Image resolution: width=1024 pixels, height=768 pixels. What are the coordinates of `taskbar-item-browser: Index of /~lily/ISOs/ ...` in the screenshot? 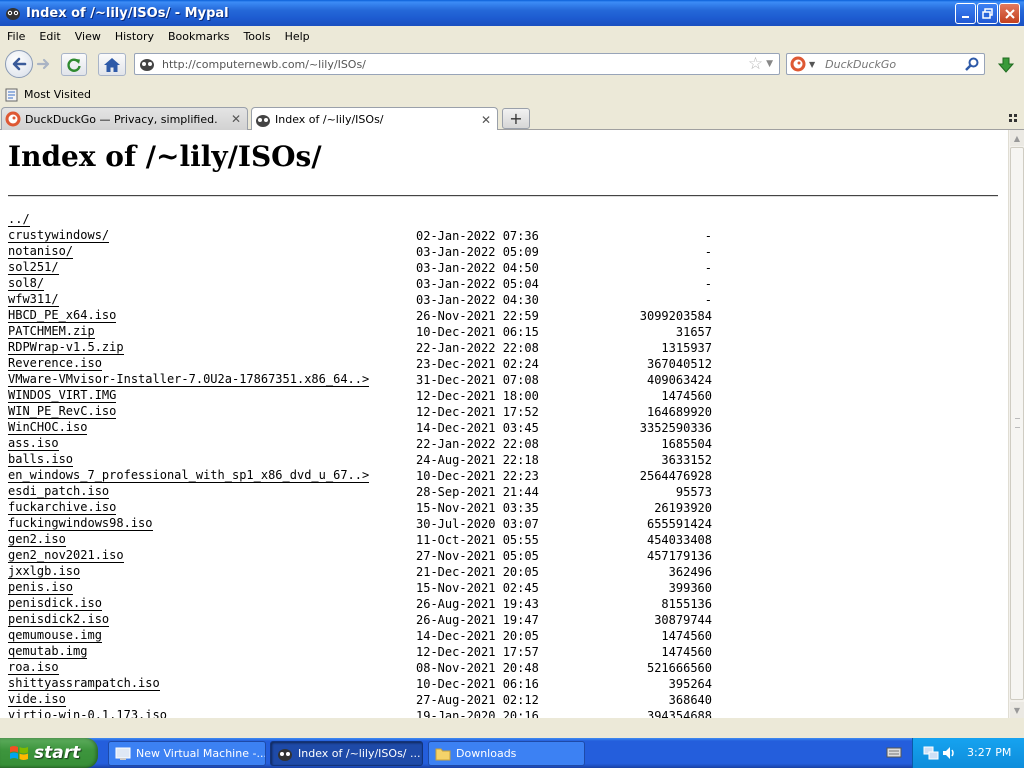 It's located at (346, 753).